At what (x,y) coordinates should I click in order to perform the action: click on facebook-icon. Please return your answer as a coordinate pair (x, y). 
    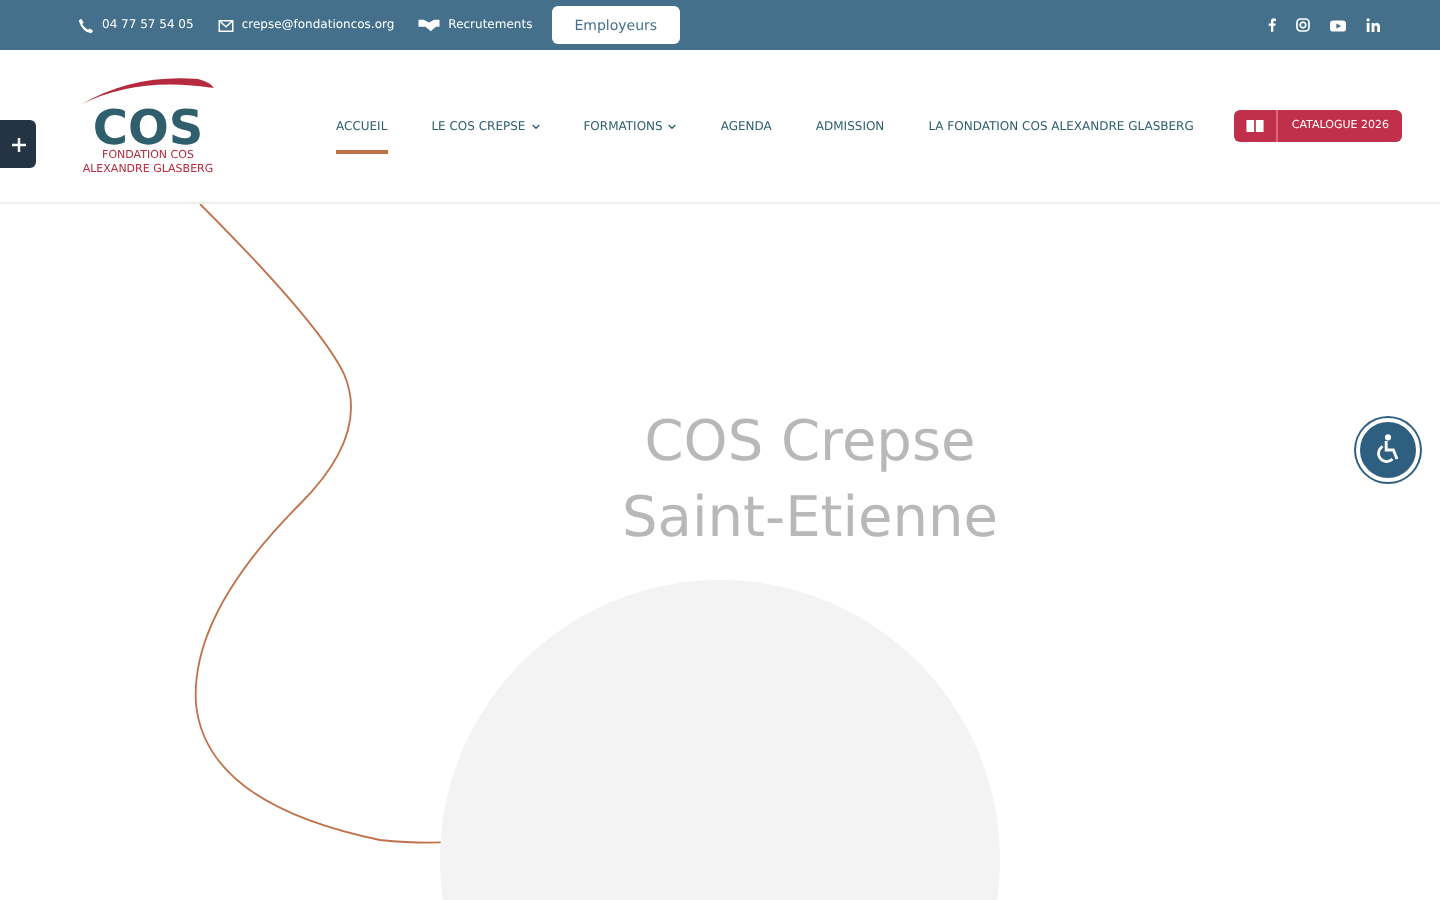
    Looking at the image, I should click on (1272, 25).